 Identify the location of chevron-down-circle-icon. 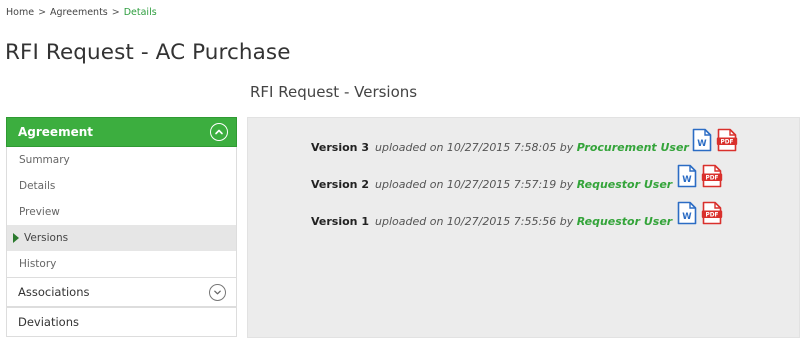
(217, 292).